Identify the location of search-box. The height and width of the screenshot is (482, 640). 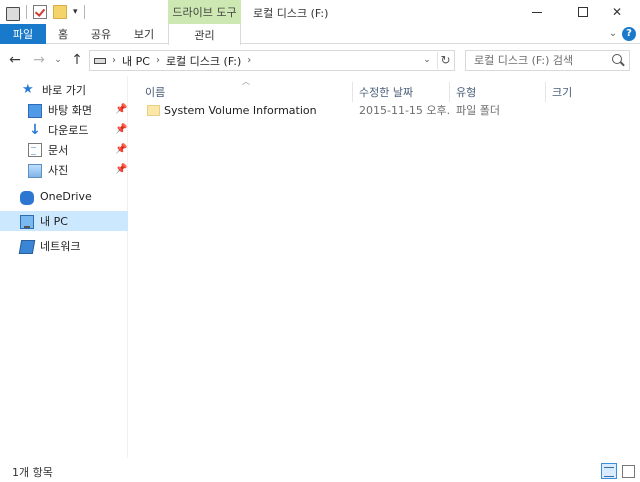
(547, 60).